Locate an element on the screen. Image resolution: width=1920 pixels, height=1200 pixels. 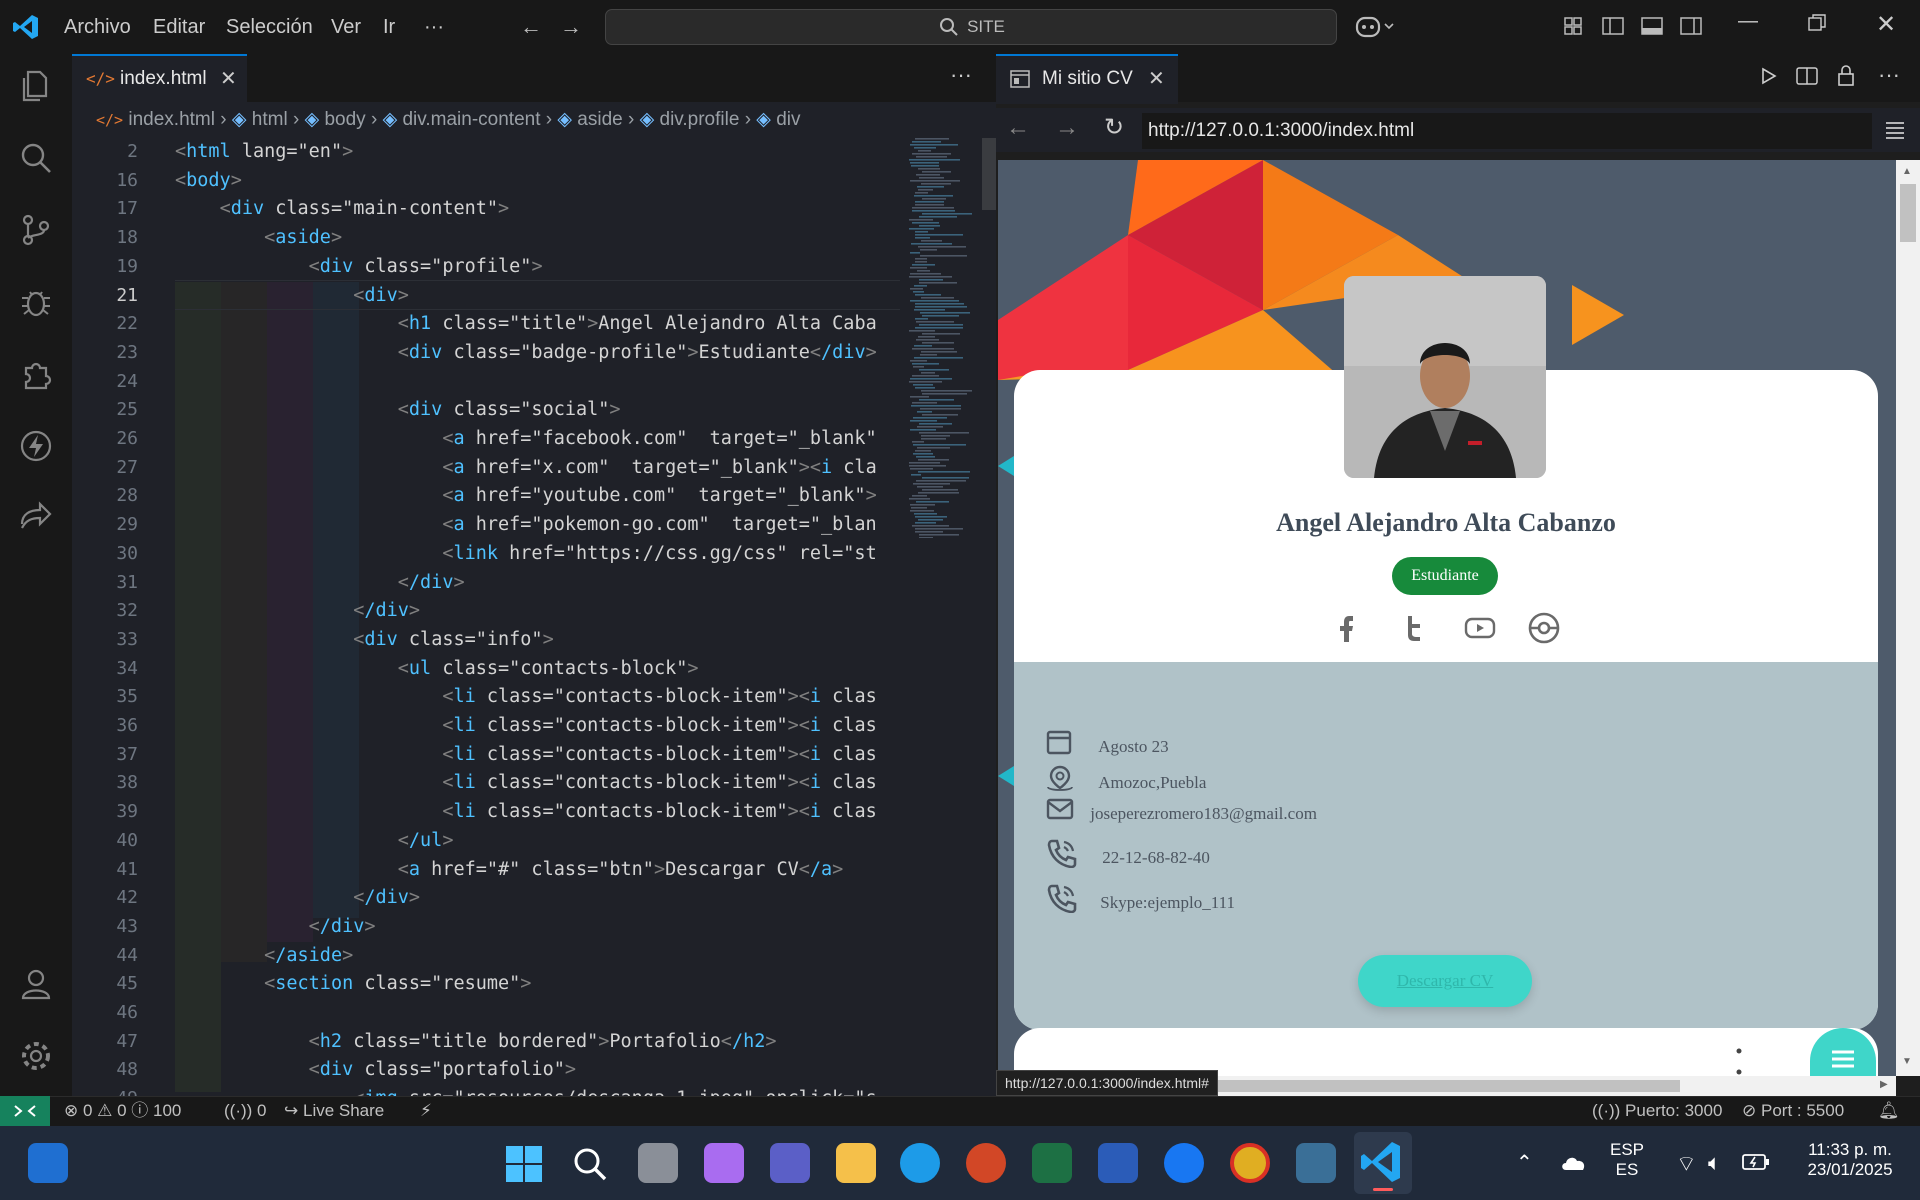
copilot-icon is located at coordinates (1375, 27).